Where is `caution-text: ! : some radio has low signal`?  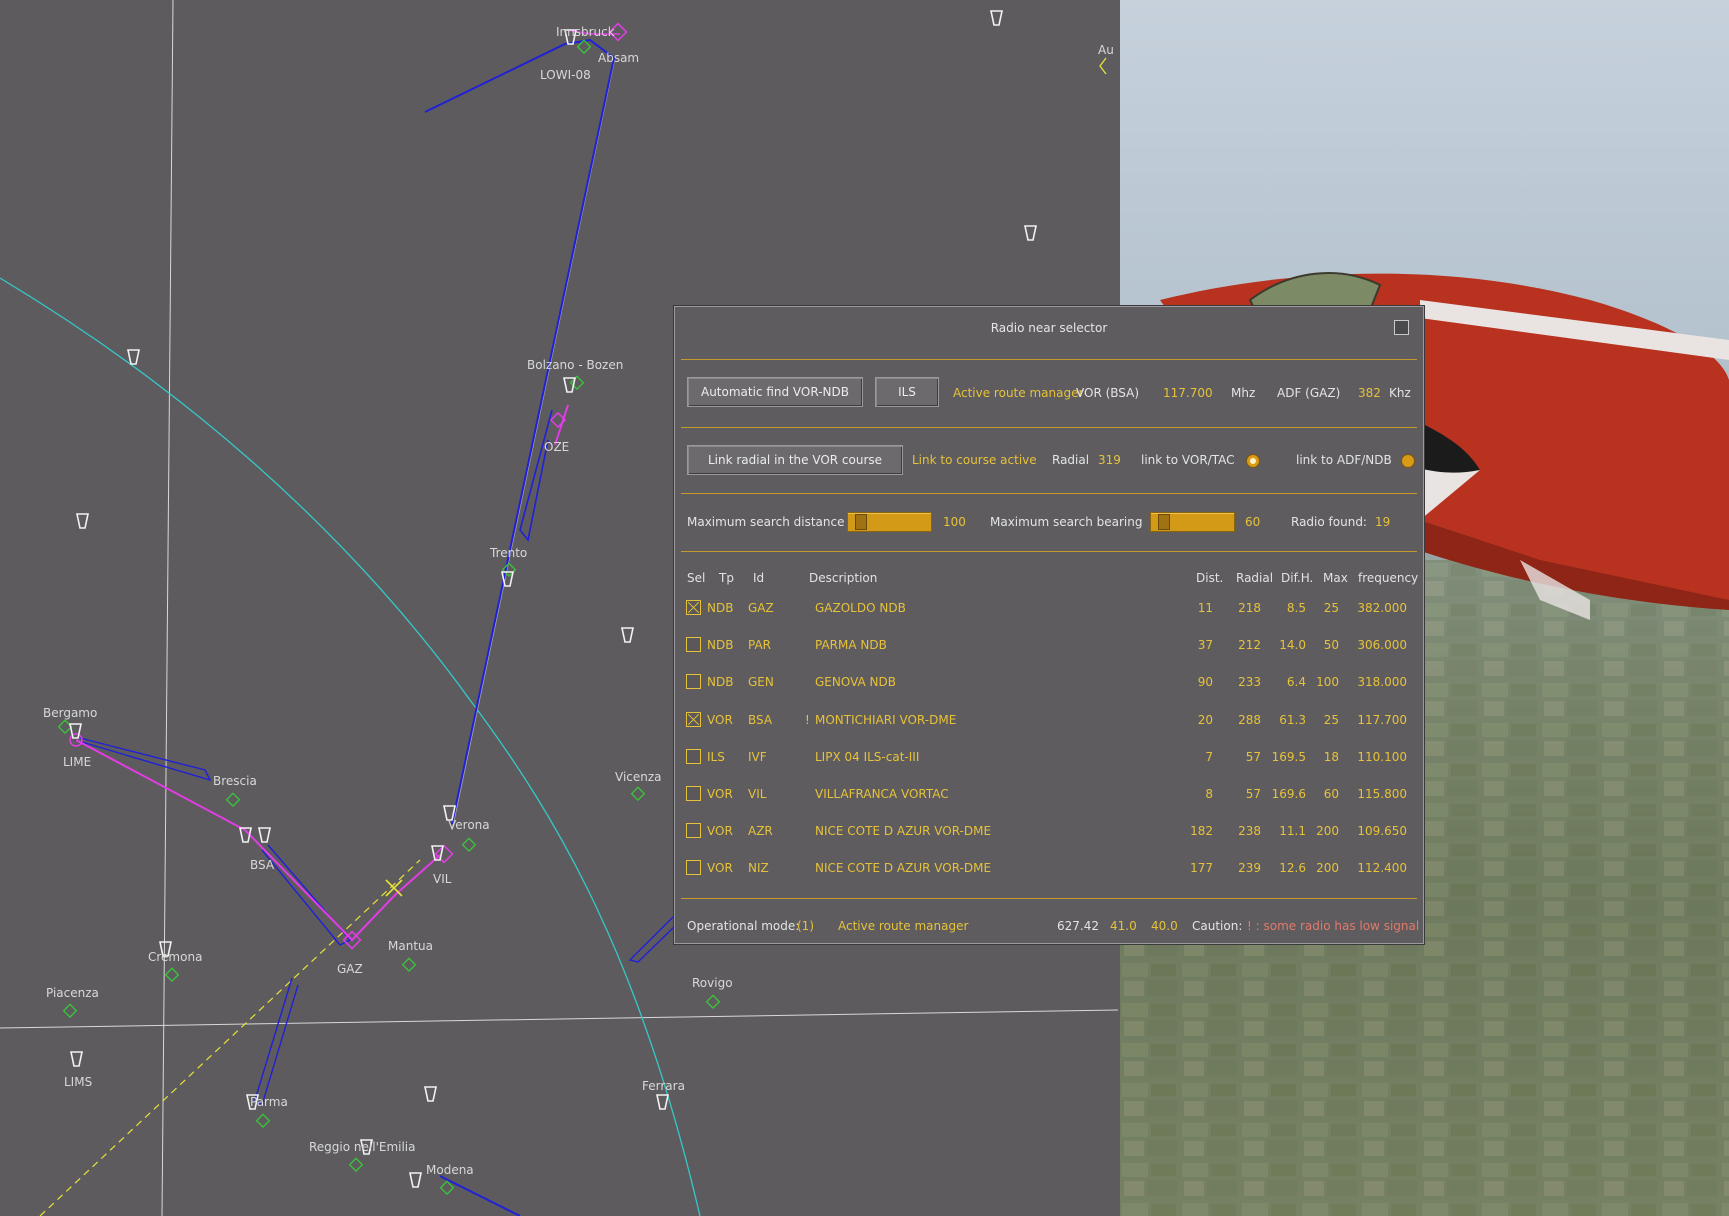 caution-text: ! : some radio has low signal is located at coordinates (1333, 926).